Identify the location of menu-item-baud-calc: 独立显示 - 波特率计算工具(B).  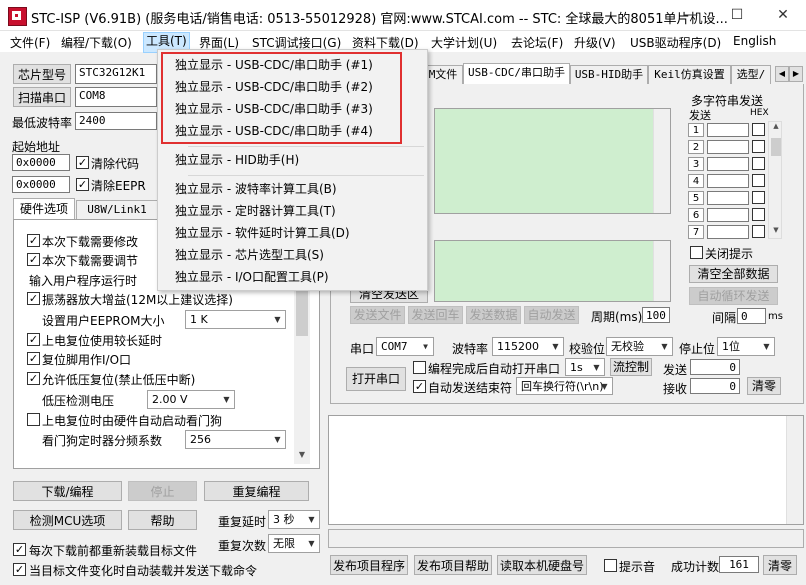
(292, 189).